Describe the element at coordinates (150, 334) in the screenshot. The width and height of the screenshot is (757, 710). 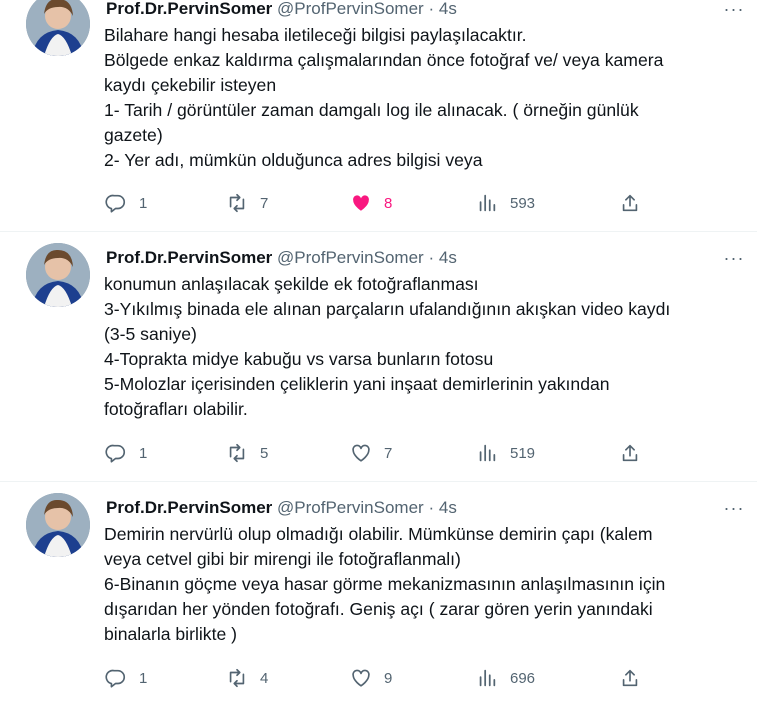
I see `tweet-text-line: (3-5 saniye)` at that location.